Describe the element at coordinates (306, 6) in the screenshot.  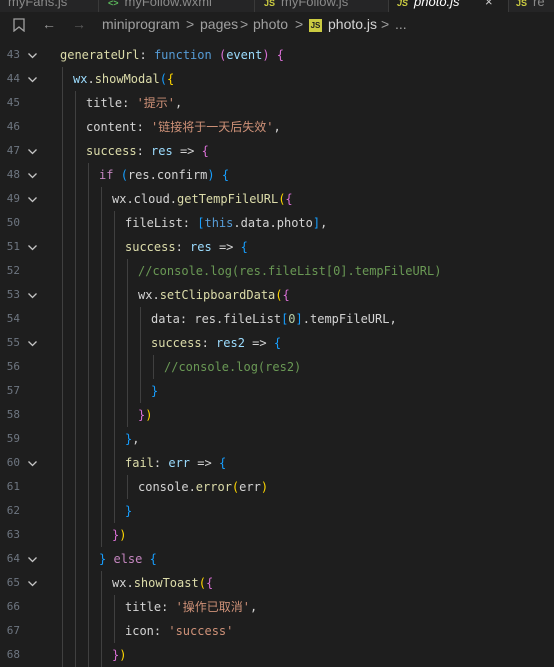
I see `tab-myfollow-js: JS myFollow.js` at that location.